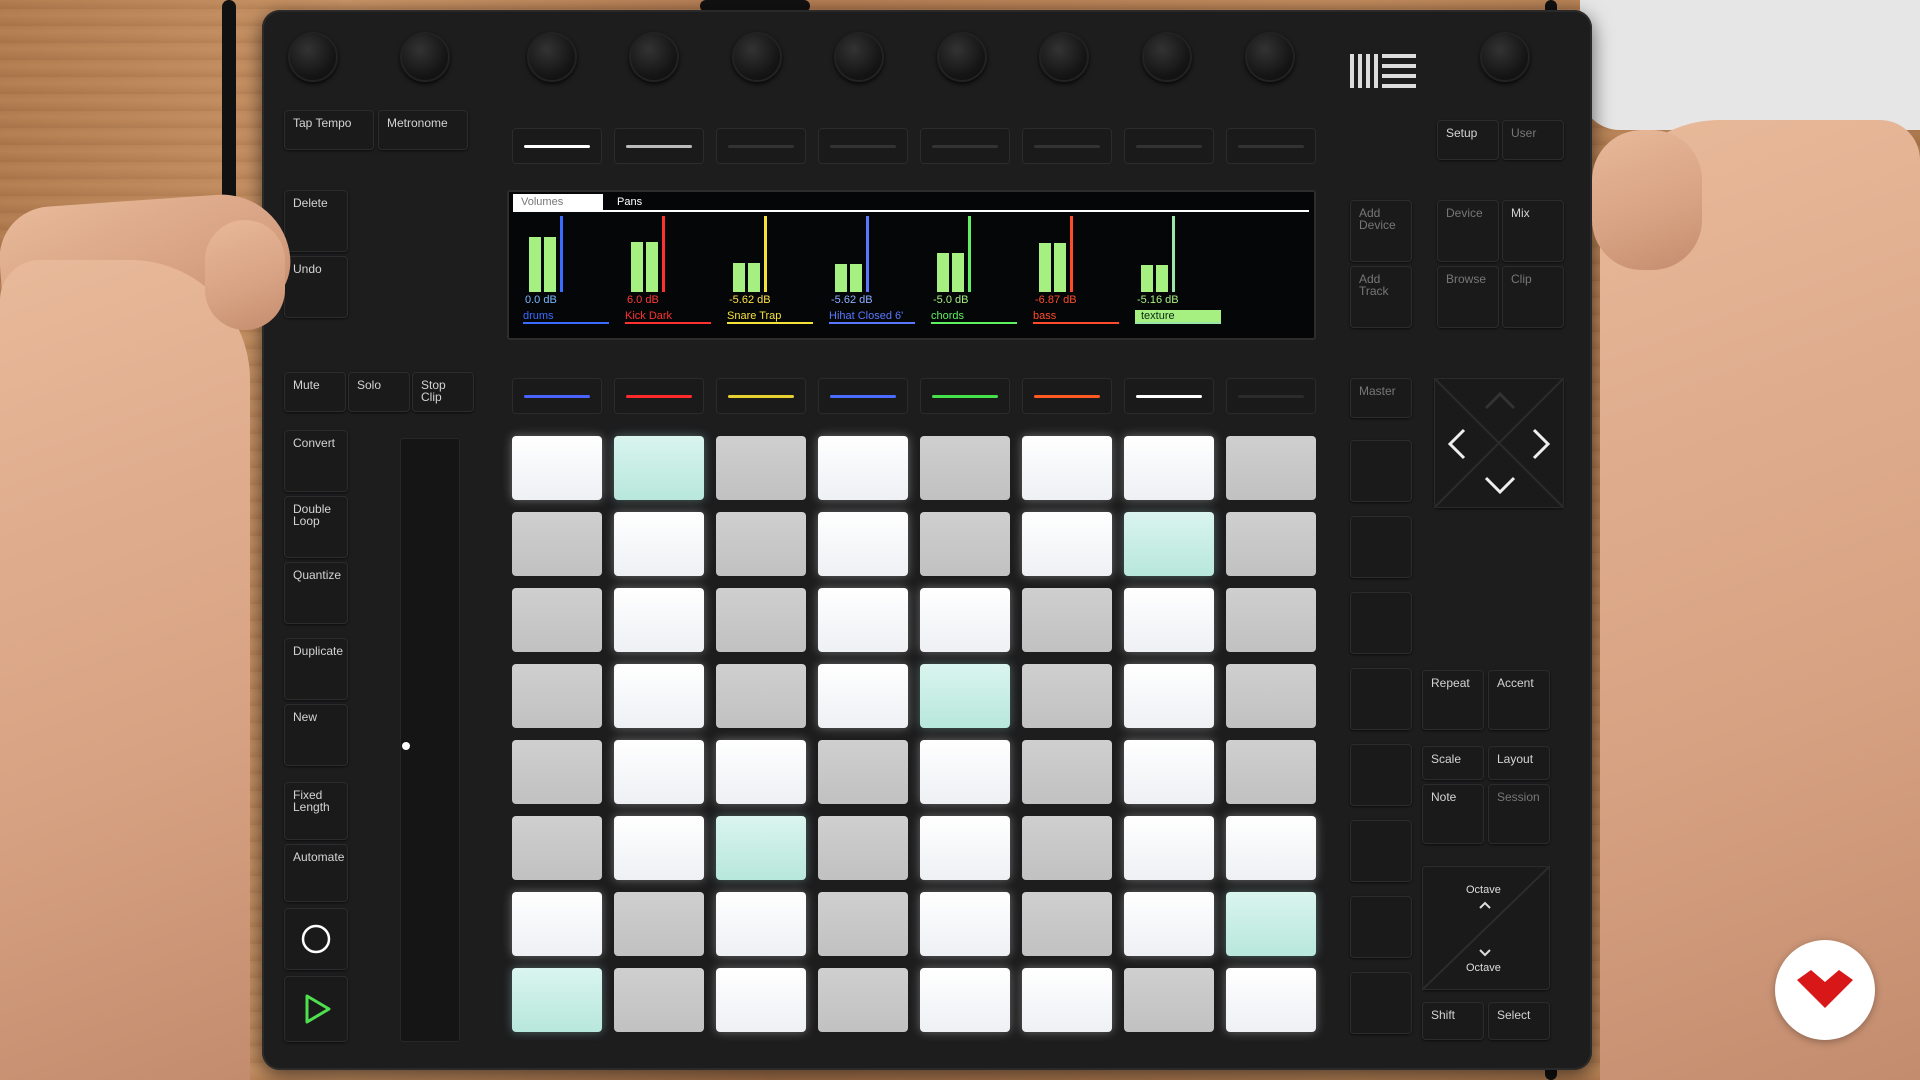 The image size is (1920, 1080). I want to click on shift-button: Shift, so click(1453, 1021).